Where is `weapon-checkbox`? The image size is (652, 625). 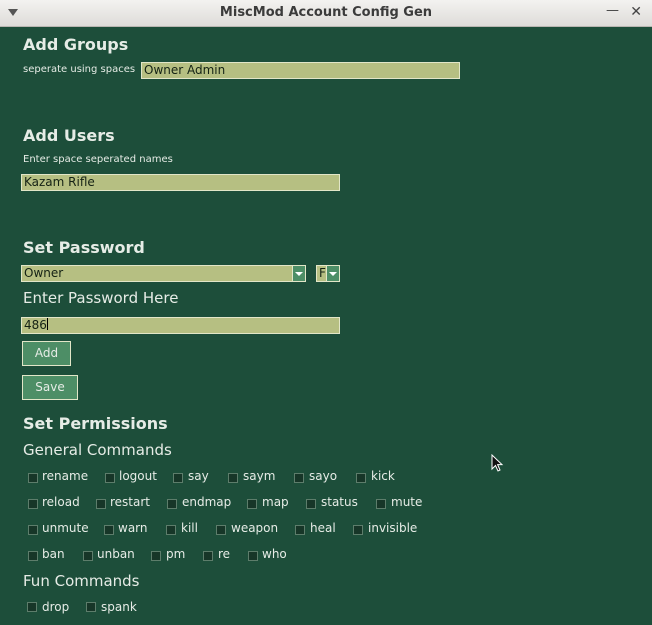
weapon-checkbox is located at coordinates (221, 530).